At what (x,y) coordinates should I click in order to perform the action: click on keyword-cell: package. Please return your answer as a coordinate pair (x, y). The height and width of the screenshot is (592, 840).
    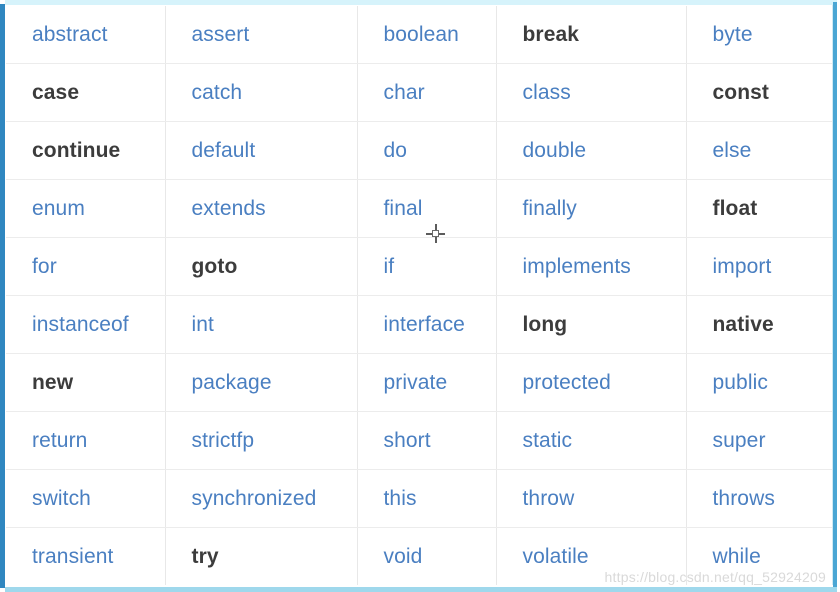
    Looking at the image, I should click on (261, 382).